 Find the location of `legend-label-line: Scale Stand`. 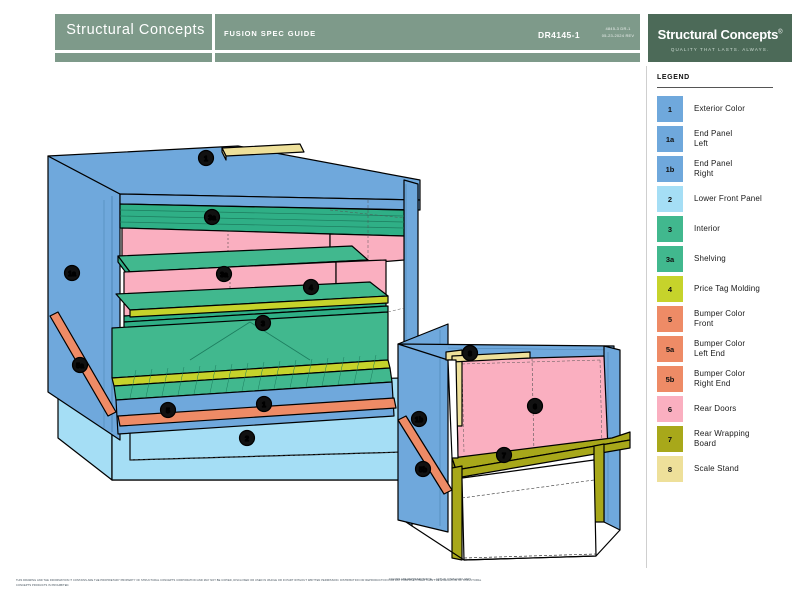

legend-label-line: Scale Stand is located at coordinates (716, 468).